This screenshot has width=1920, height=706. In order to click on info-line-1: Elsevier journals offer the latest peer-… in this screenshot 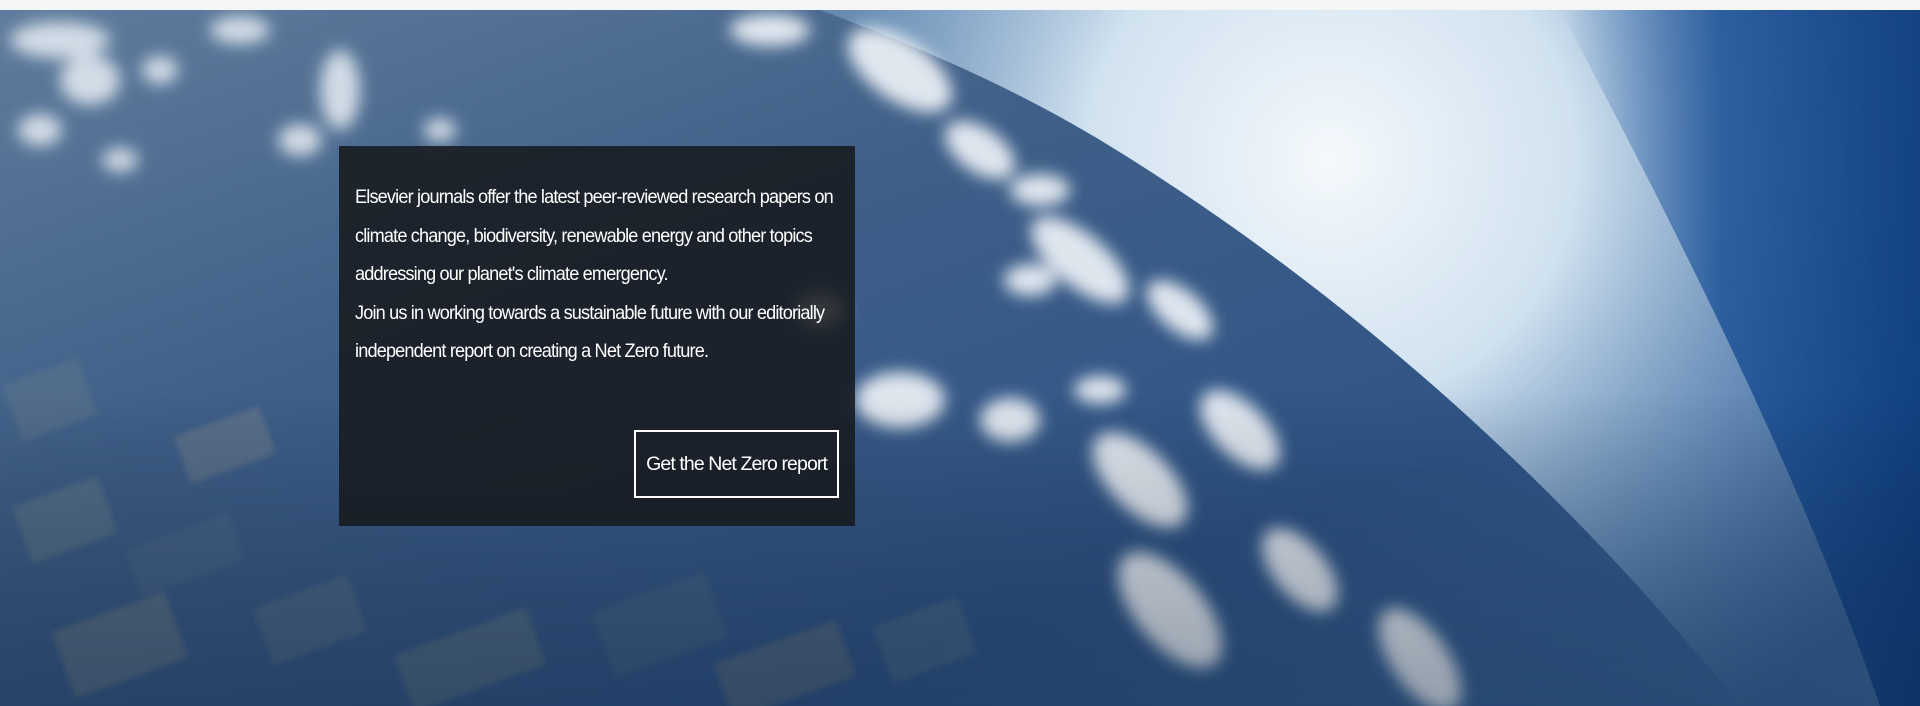, I will do `click(594, 197)`.